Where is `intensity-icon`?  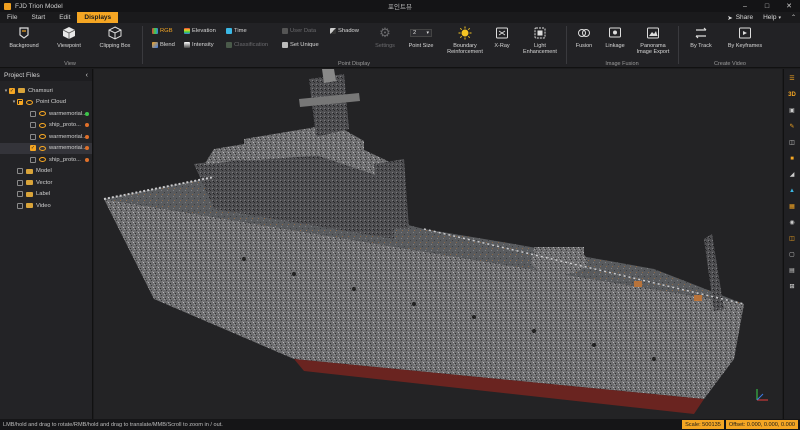
intensity-icon is located at coordinates (187, 45).